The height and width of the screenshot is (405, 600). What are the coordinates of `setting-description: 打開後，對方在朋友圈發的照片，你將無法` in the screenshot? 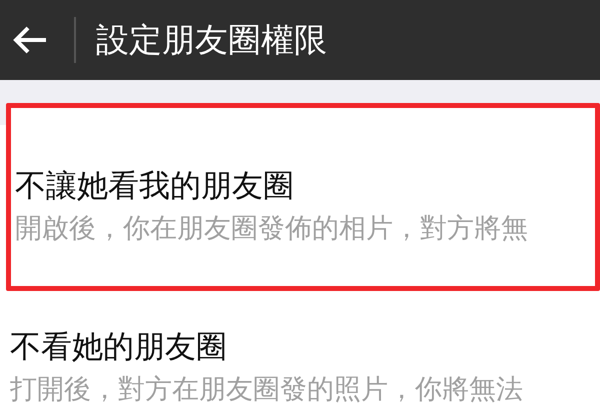 It's located at (266, 389).